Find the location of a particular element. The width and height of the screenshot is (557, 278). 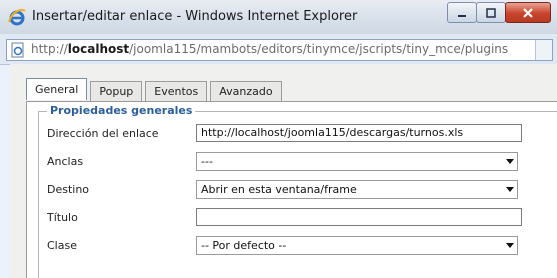

title-input is located at coordinates (359, 217).